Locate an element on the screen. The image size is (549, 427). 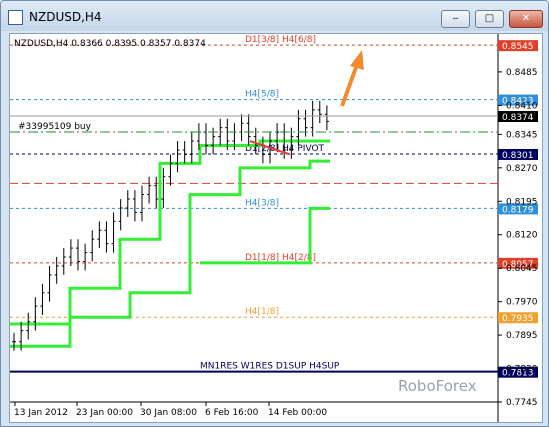
chart-info-line: NZDUSD,H4 0.8366 0.8395 0.8357 0.8374 is located at coordinates (110, 44).